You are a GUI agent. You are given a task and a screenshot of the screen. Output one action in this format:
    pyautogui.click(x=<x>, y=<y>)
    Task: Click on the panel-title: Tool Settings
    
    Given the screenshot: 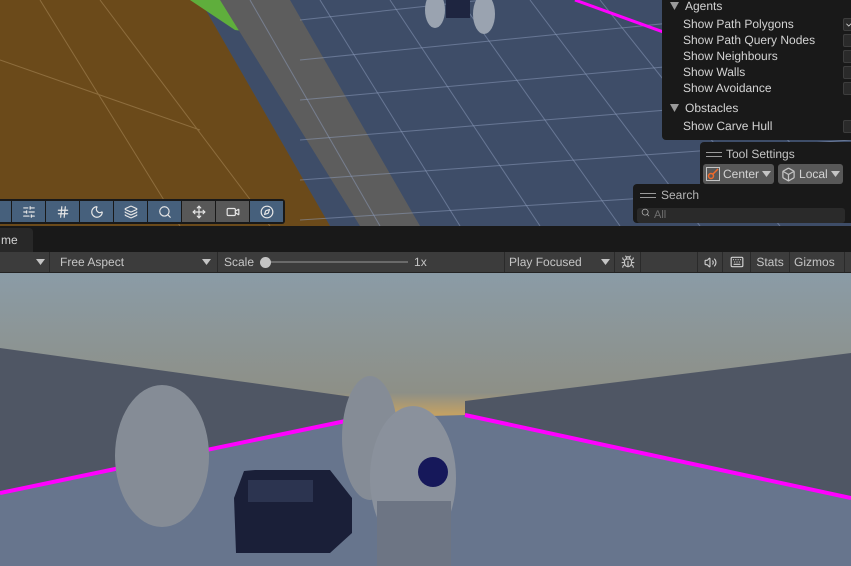 What is the action you would take?
    pyautogui.click(x=760, y=154)
    